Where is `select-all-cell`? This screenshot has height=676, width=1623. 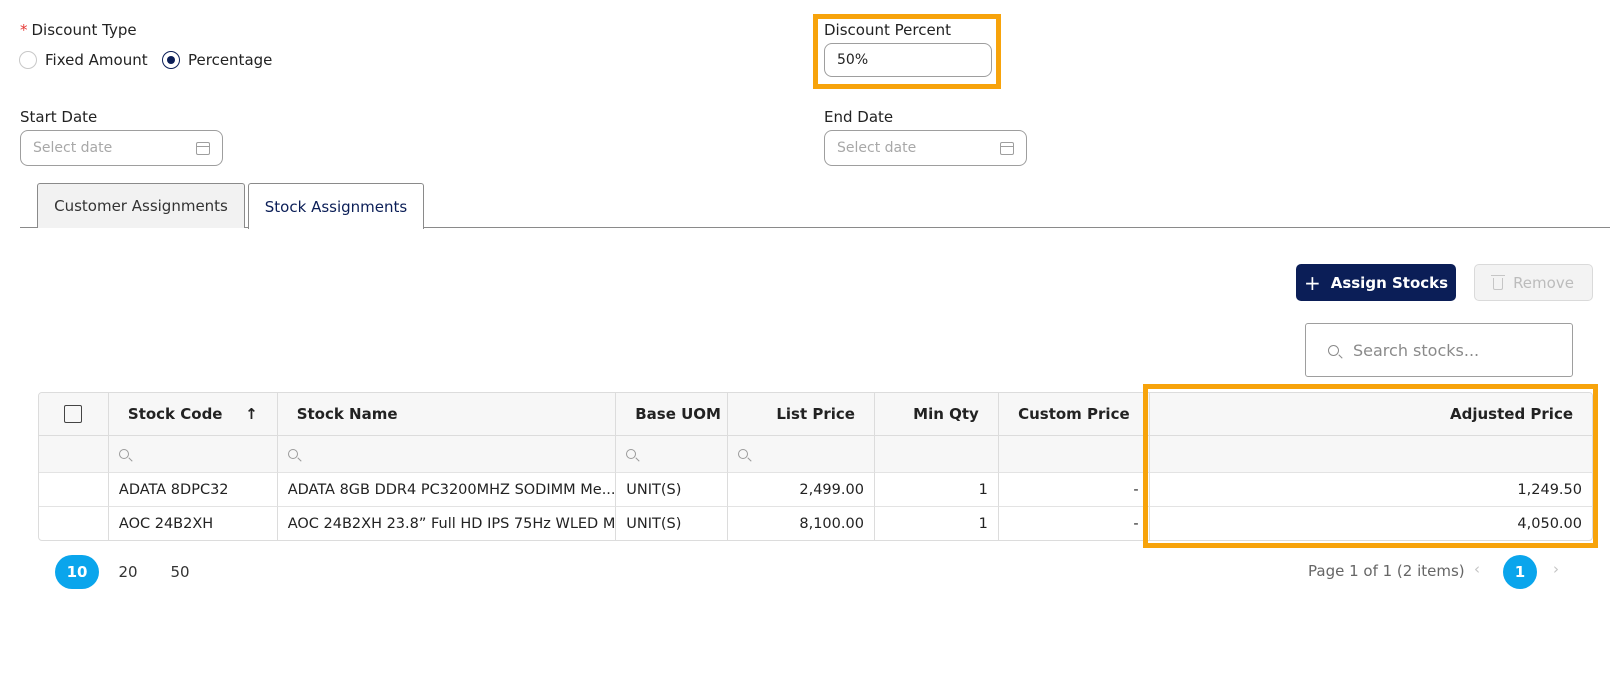 select-all-cell is located at coordinates (74, 414).